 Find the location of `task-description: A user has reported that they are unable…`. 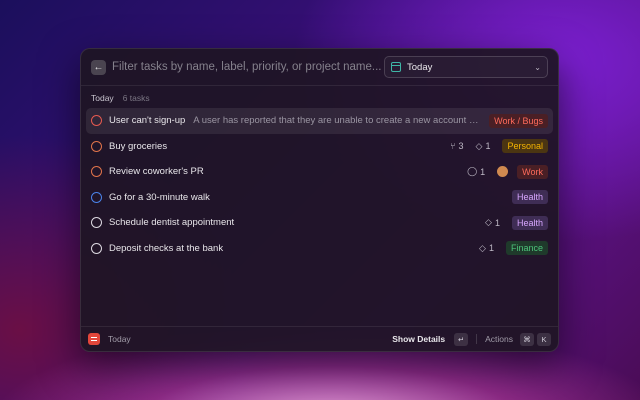

task-description: A user has reported that they are unable… is located at coordinates (337, 121).